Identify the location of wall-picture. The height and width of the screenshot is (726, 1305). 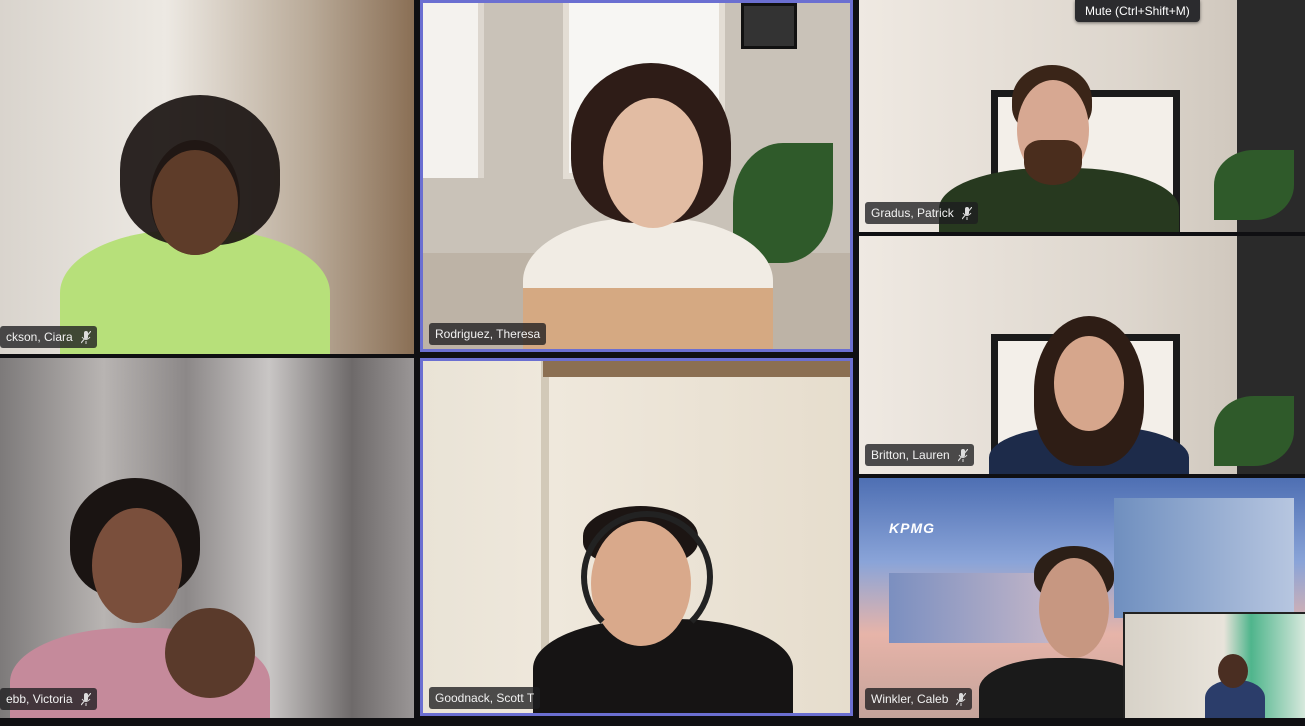
(769, 26).